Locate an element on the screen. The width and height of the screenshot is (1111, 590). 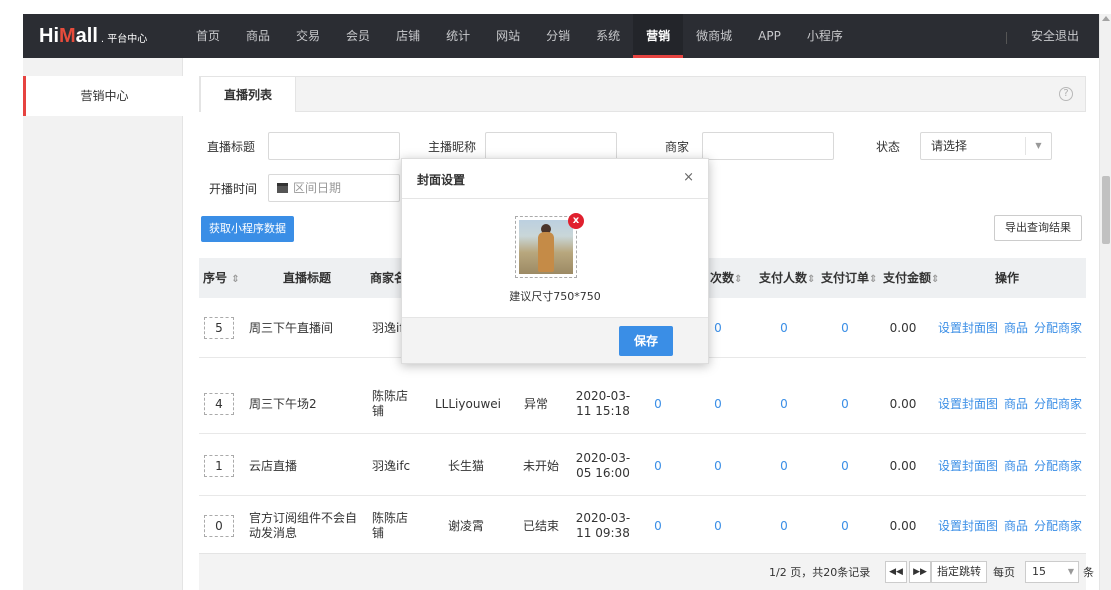
scroll-up-arrow-icon is located at coordinates (1106, 18).